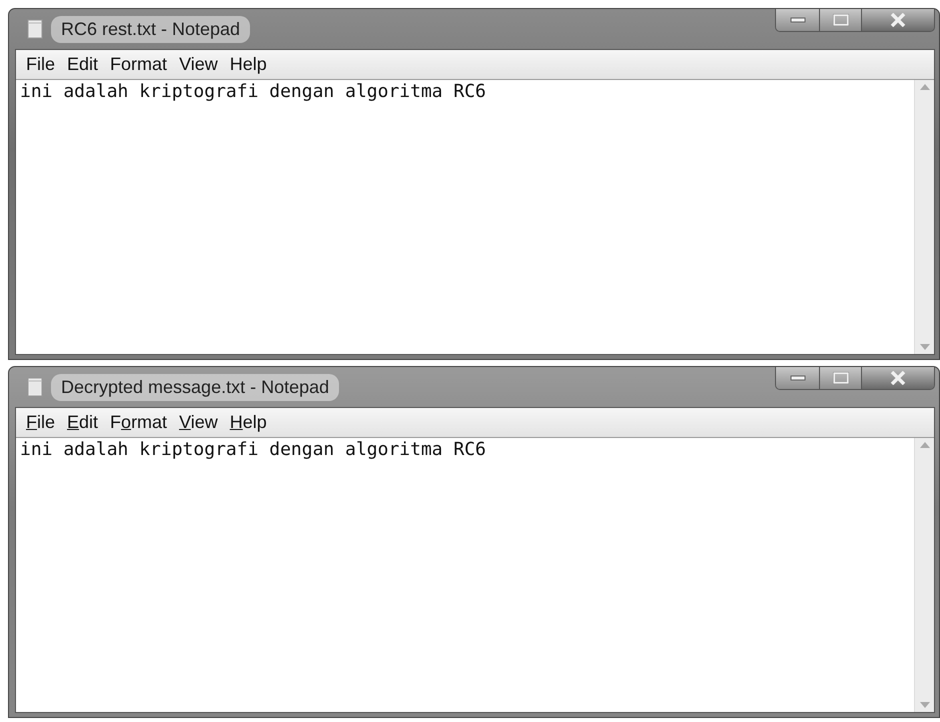 This screenshot has height=722, width=940. I want to click on window-title: Decrypted message.txt - Notepad, so click(195, 387).